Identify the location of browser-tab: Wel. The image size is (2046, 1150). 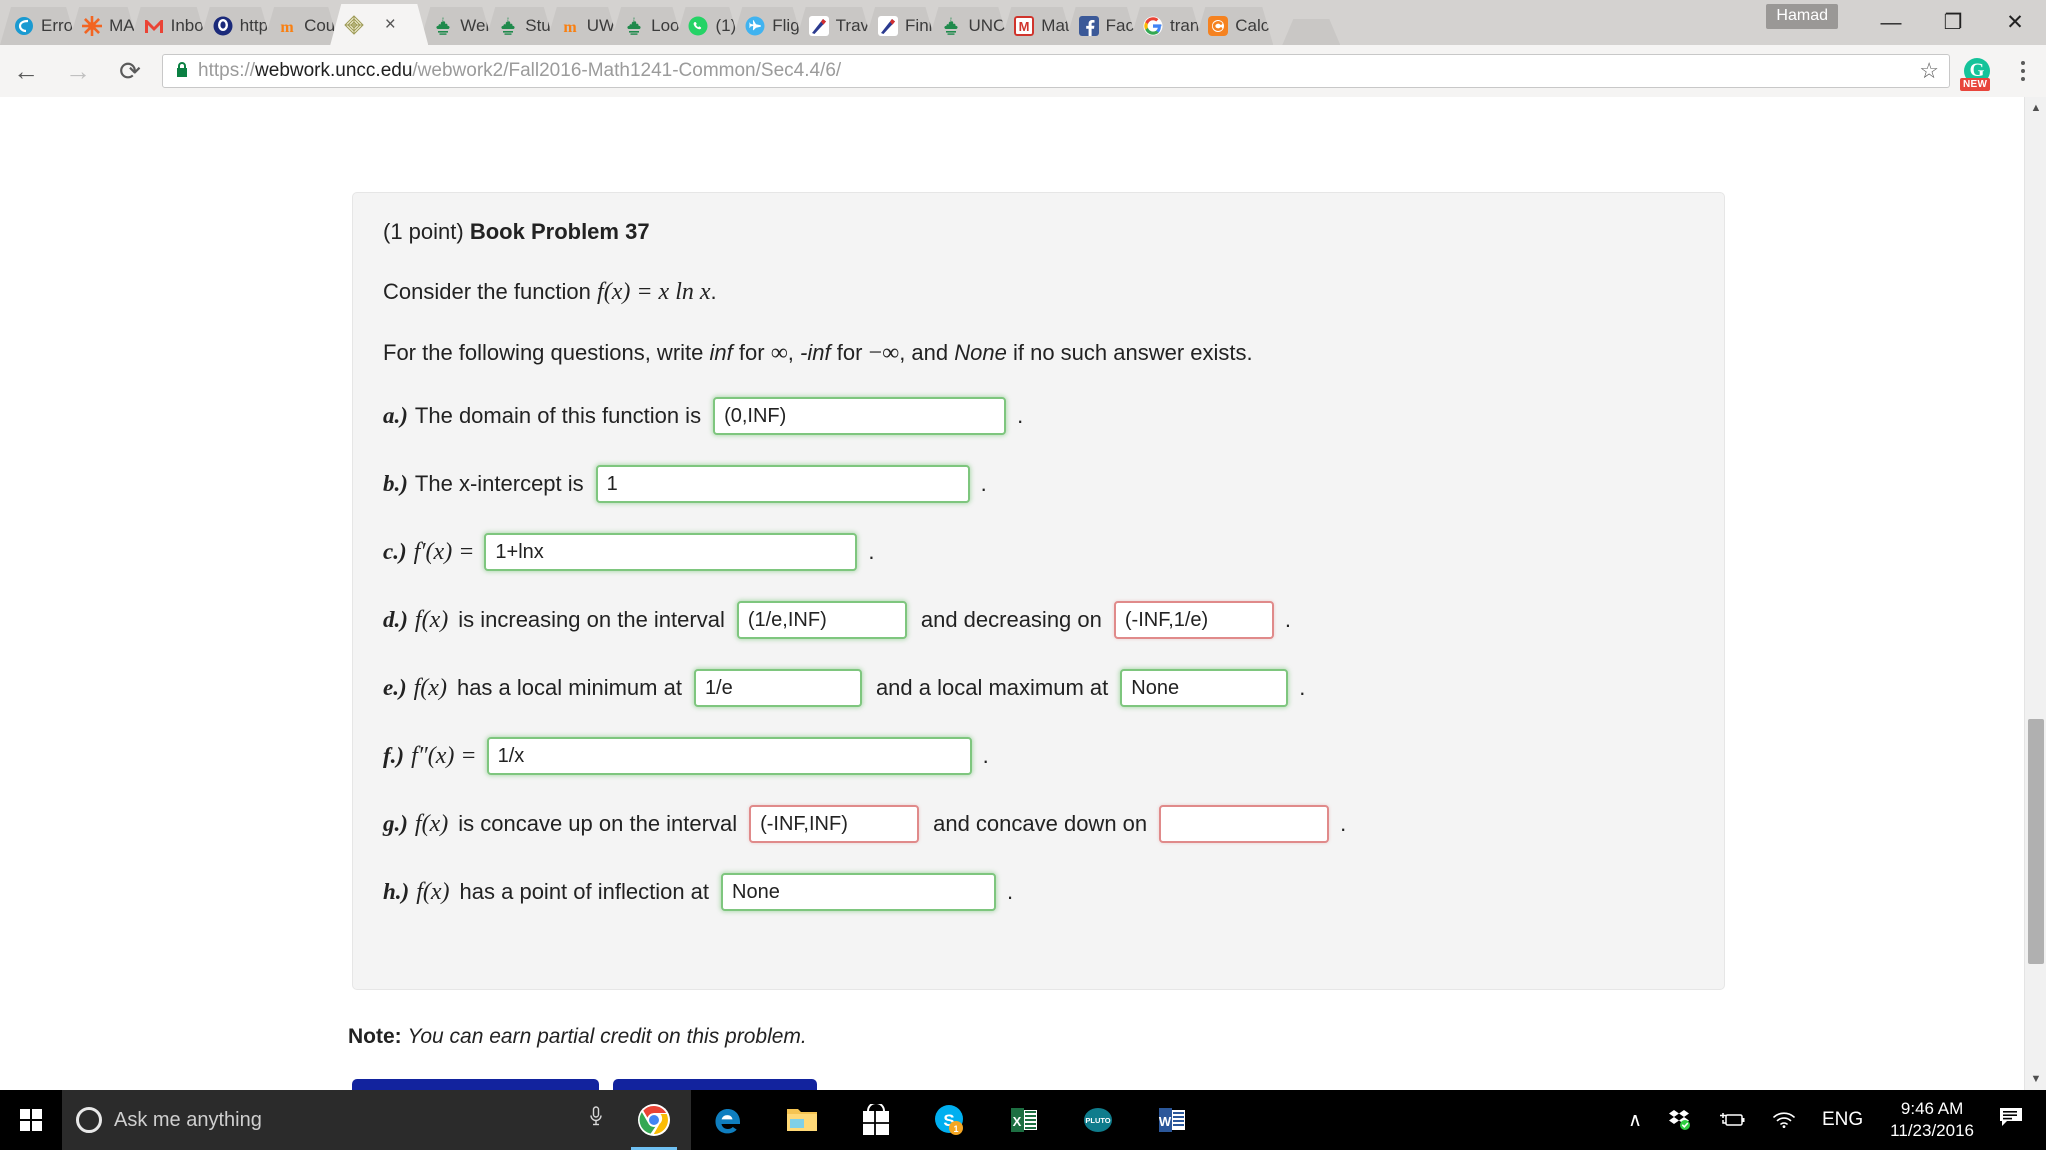
(456, 26).